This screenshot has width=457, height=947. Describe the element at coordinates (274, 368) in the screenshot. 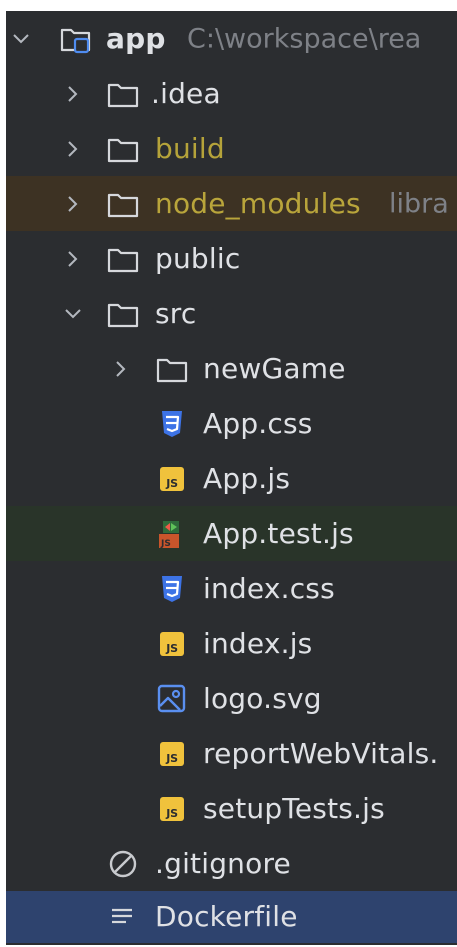

I see `tree-node-label: newGame` at that location.